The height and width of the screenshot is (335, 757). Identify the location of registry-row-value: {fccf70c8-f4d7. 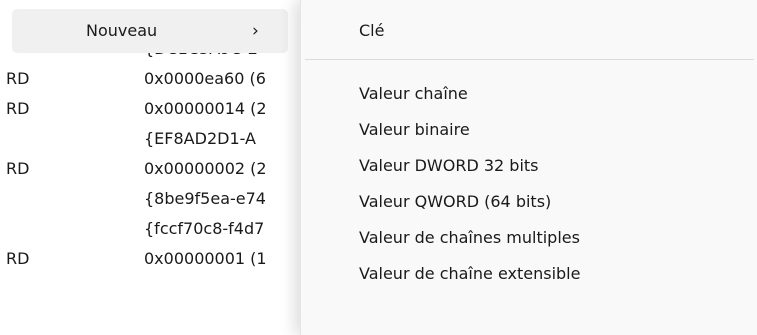
(204, 228).